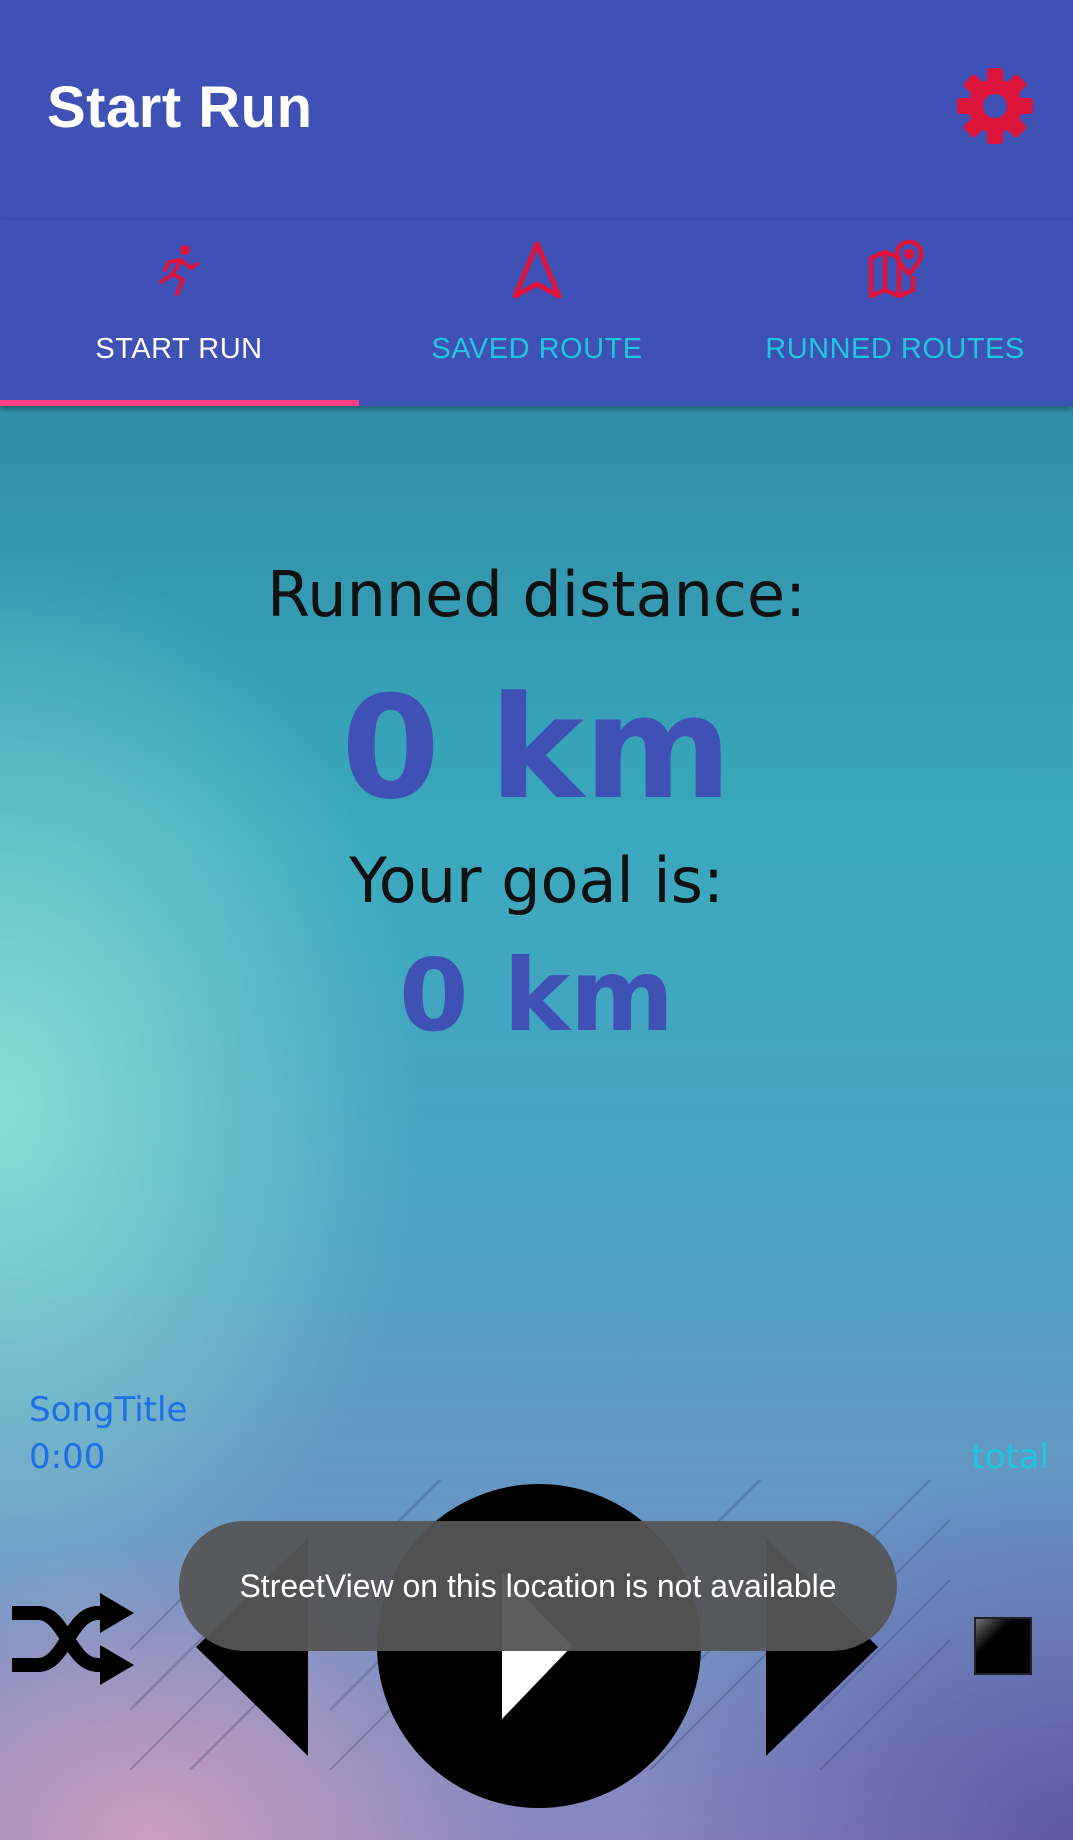  Describe the element at coordinates (896, 269) in the screenshot. I see `map-pin-icon` at that location.